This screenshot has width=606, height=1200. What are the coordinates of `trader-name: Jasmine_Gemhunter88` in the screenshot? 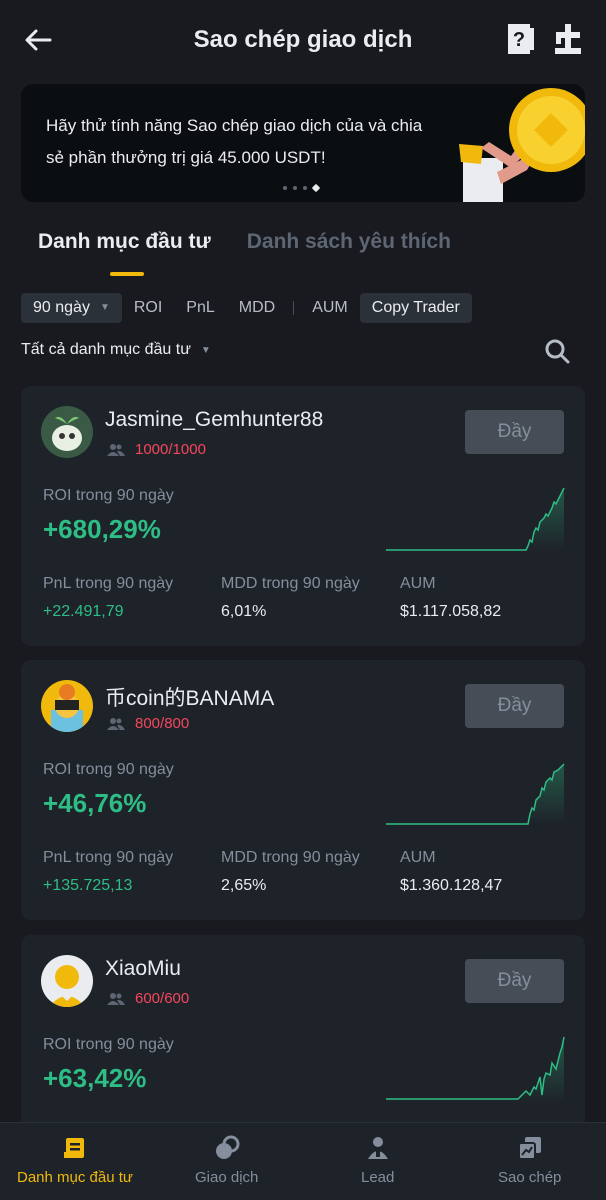 It's located at (214, 420).